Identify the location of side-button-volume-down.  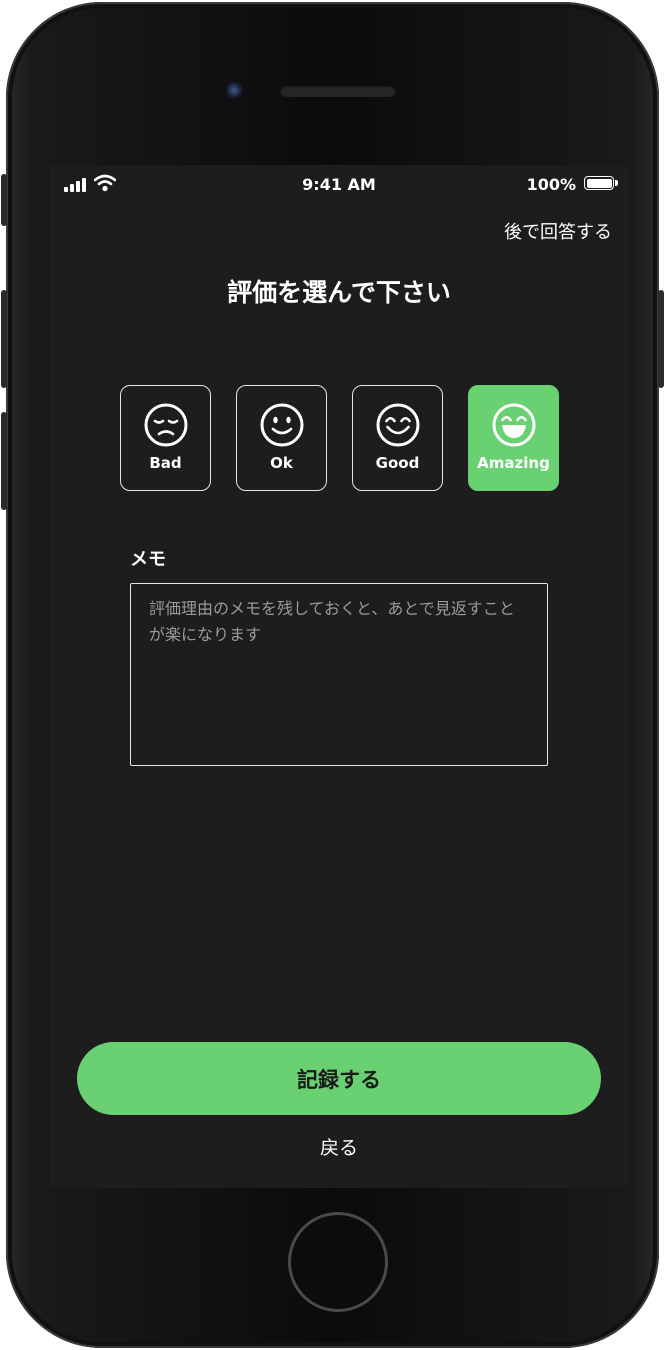
(4, 461).